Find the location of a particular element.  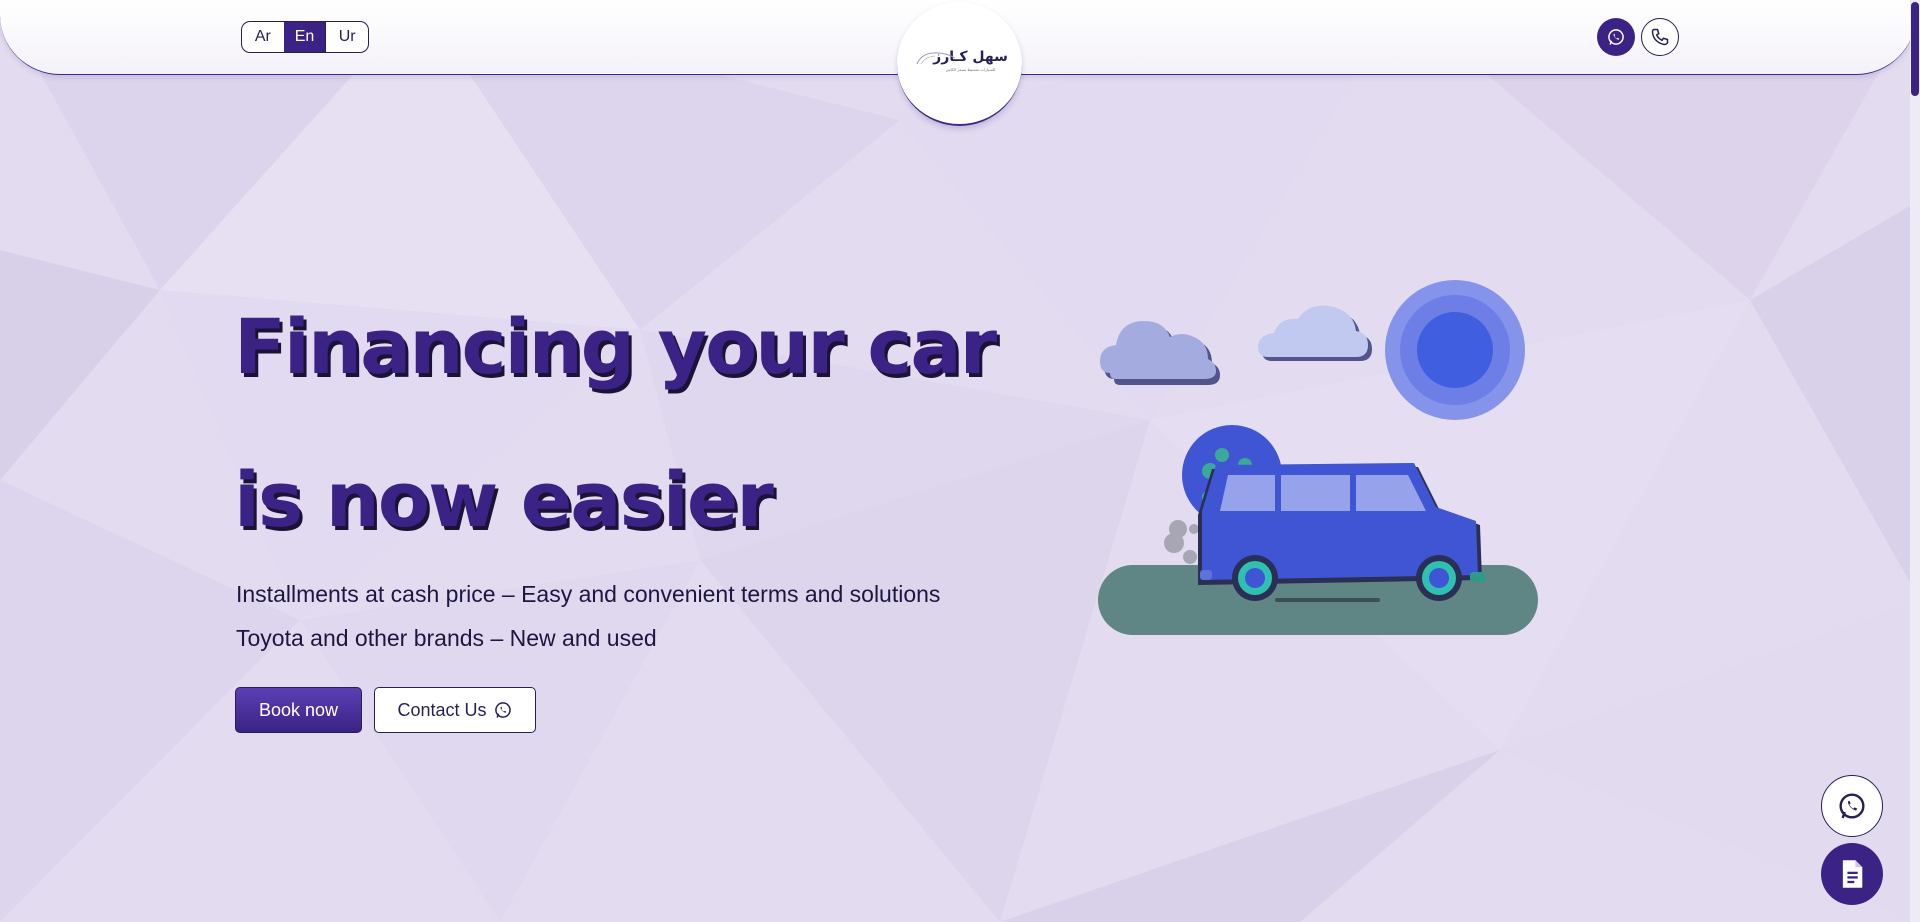

contact-us-label: Contact Us is located at coordinates (442, 709).